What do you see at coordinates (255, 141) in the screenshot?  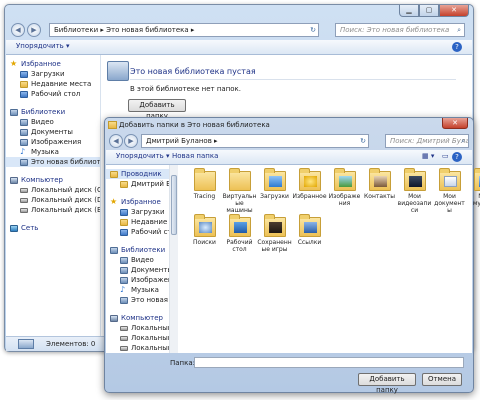 I see `dialog-address-bar: Дмитрий Буланов ▸ ↻` at bounding box center [255, 141].